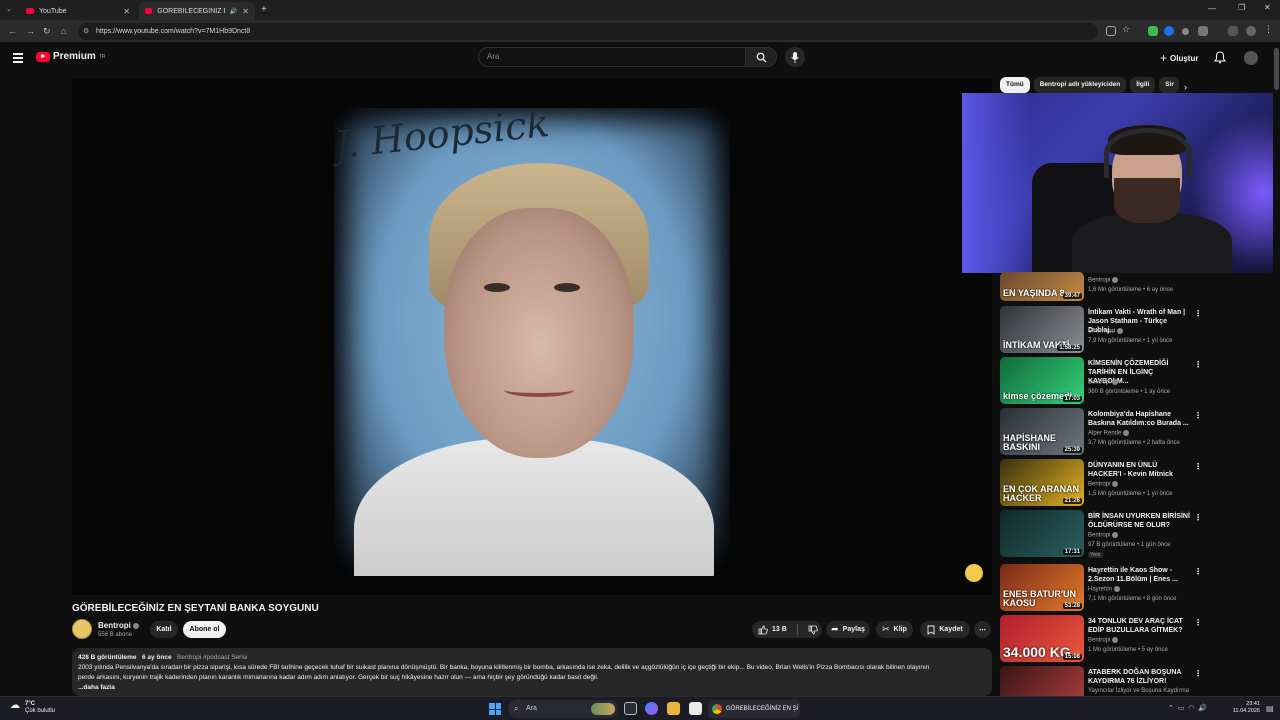 The height and width of the screenshot is (720, 1280). I want to click on notification-center-icon: ▤, so click(1270, 708).